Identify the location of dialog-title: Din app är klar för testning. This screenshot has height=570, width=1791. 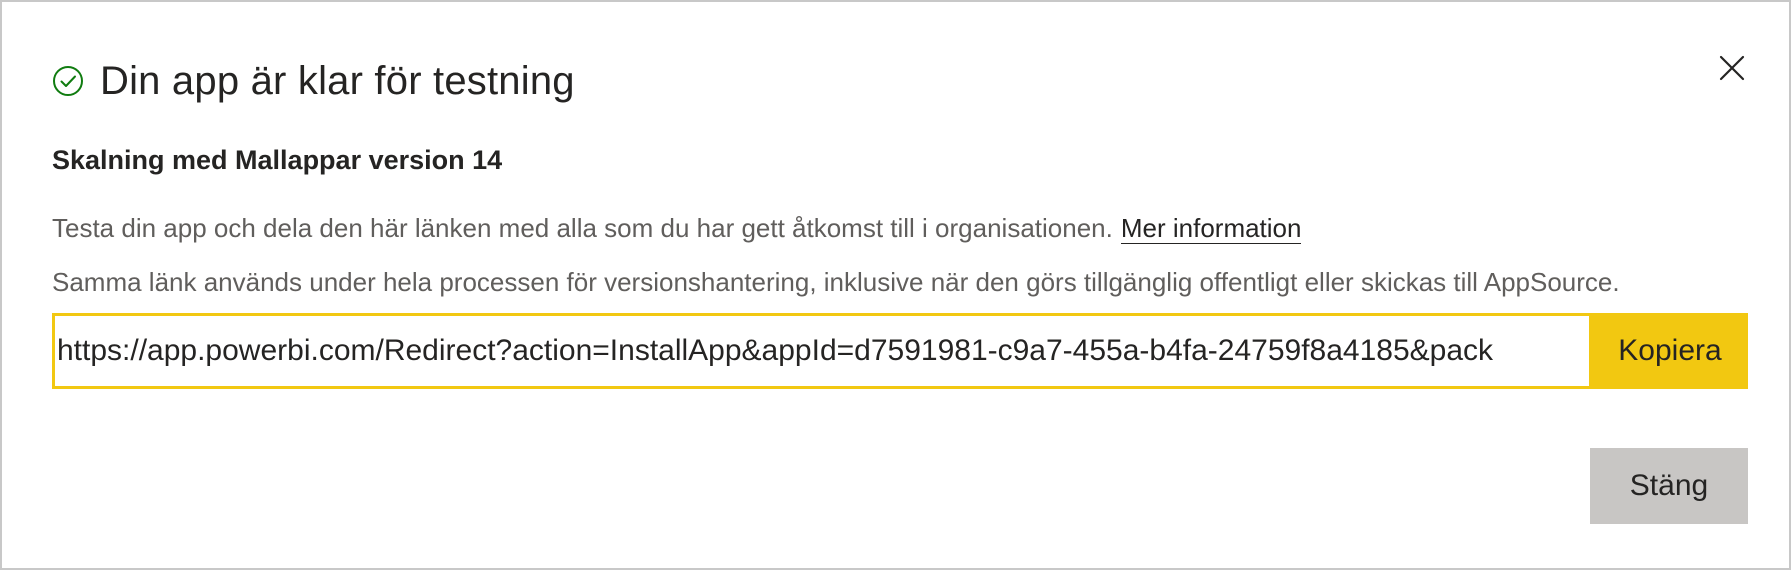
(337, 81).